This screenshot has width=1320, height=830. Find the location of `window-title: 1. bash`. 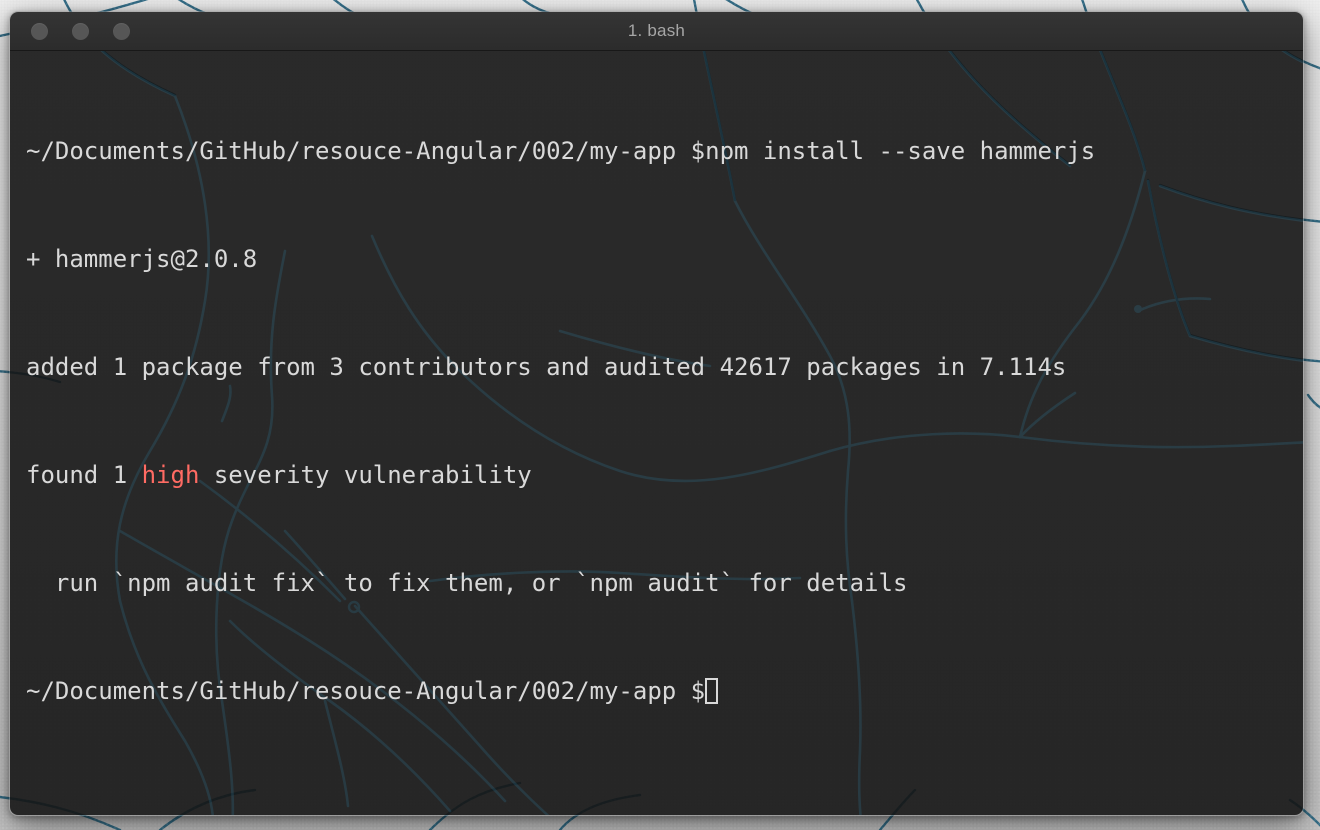

window-title: 1. bash is located at coordinates (656, 30).